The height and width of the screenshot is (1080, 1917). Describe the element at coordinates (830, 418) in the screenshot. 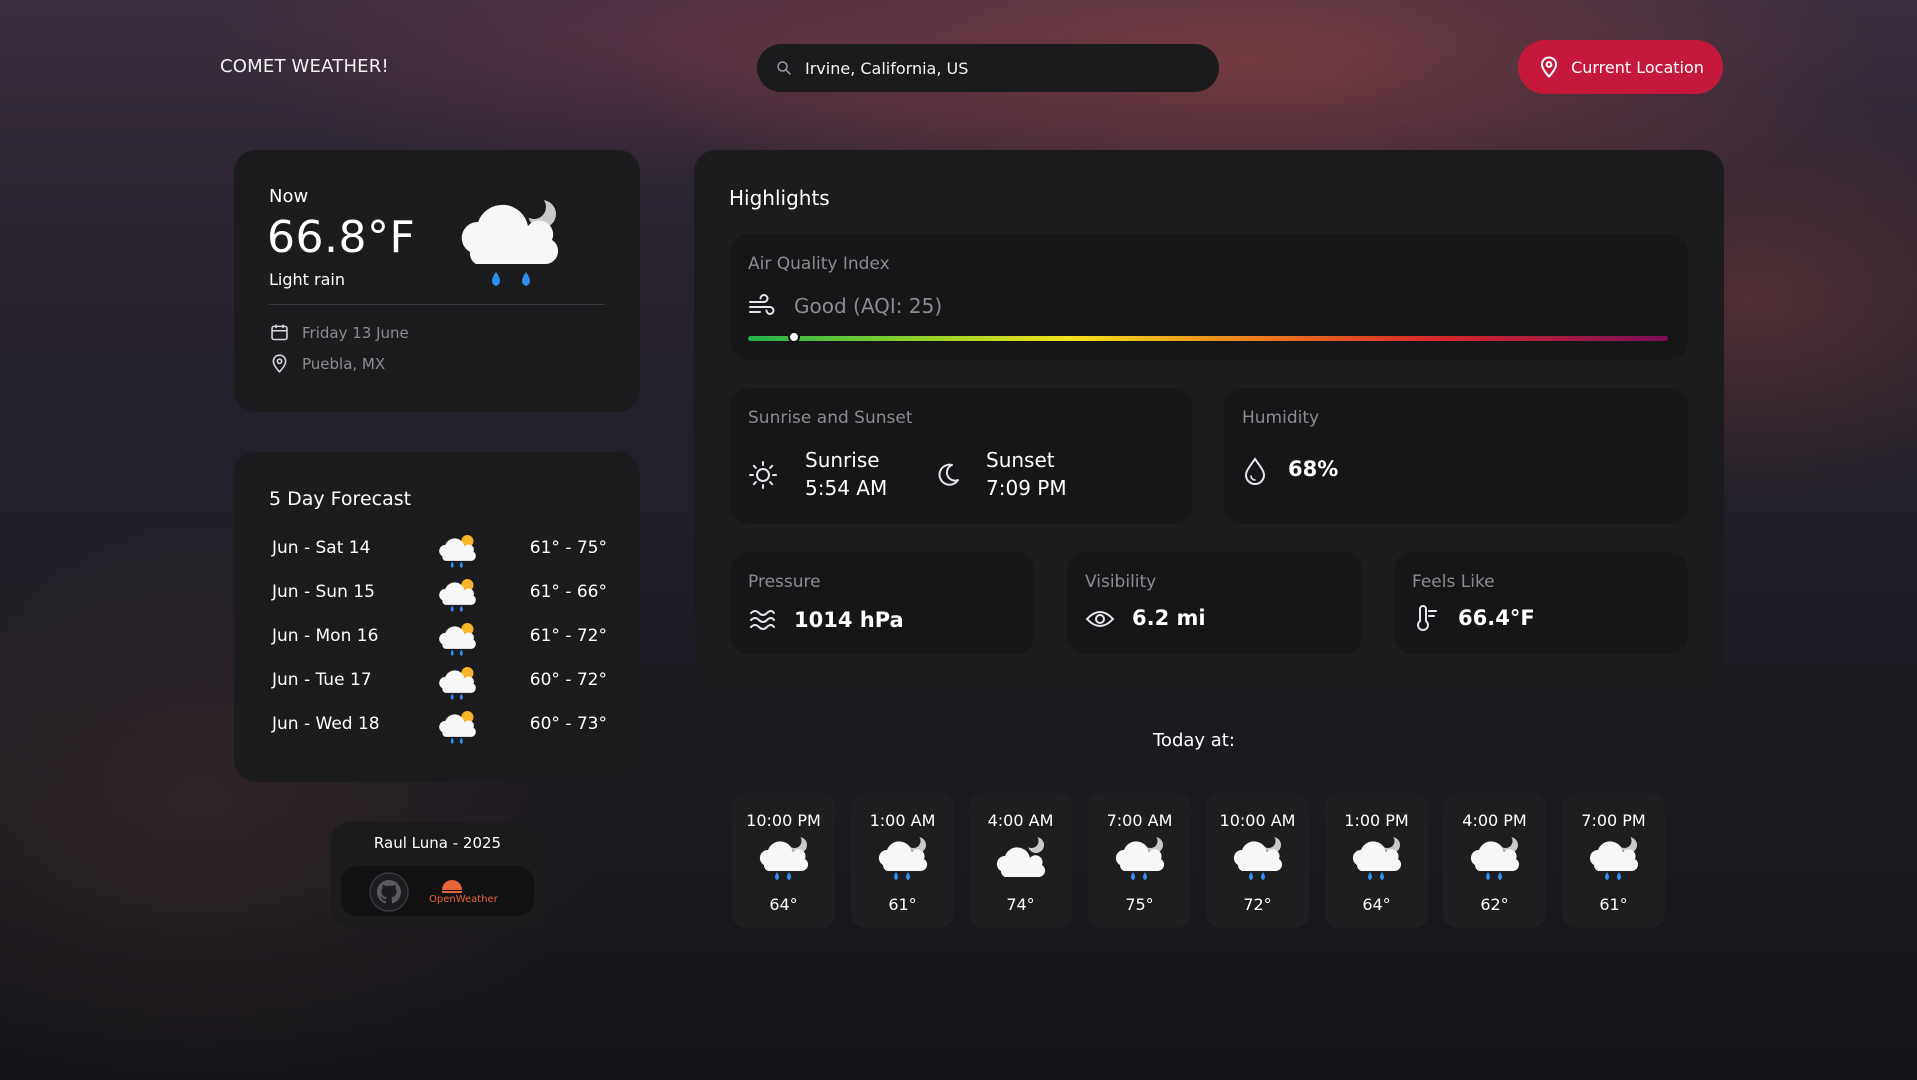

I see `sun-label: Sunrise and Sunset` at that location.